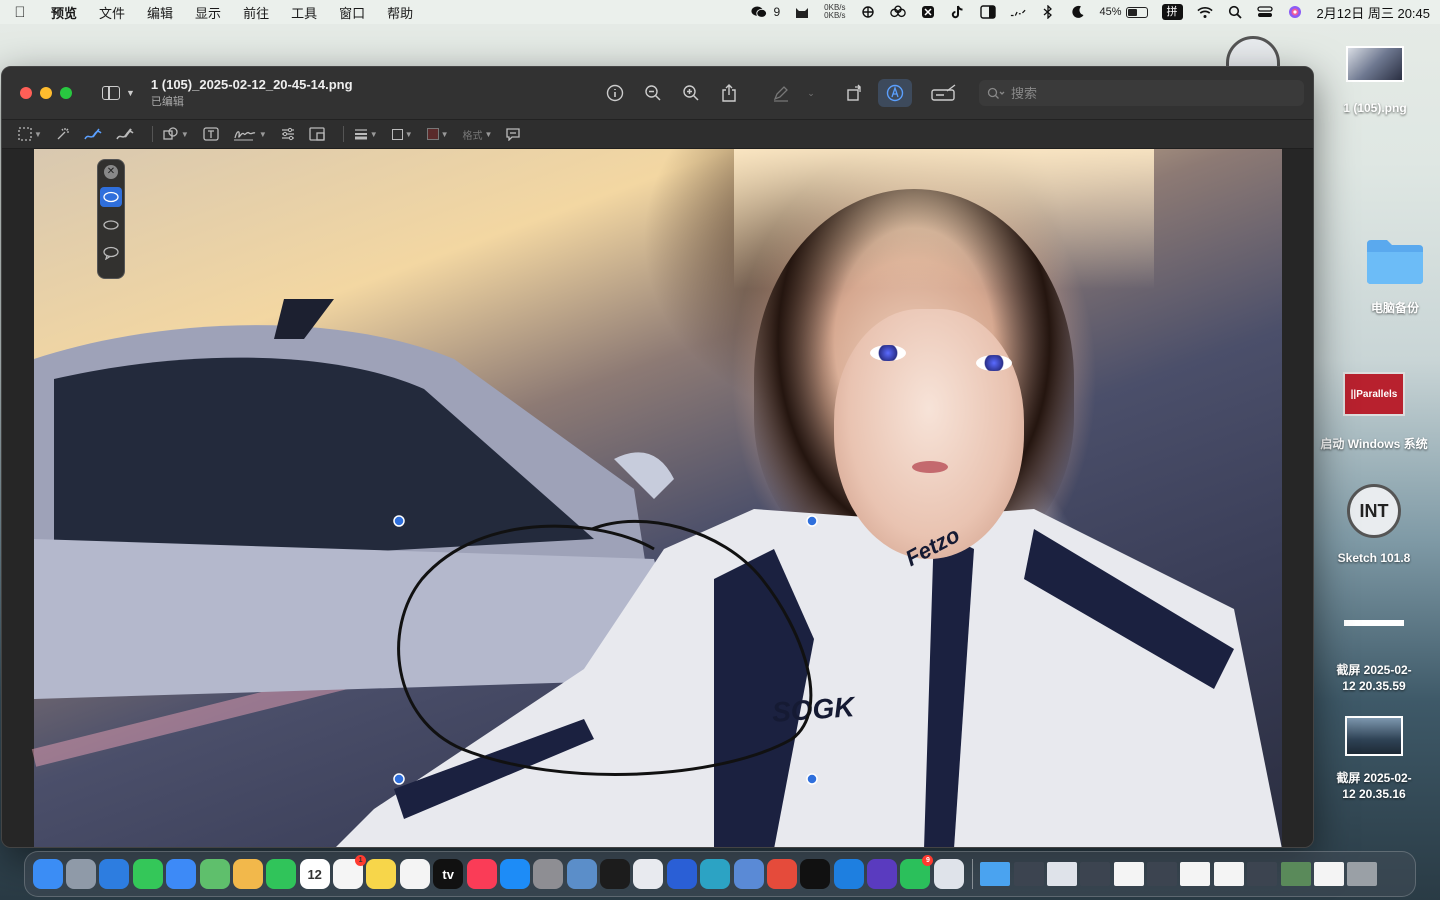 Image resolution: width=1440 pixels, height=900 pixels. Describe the element at coordinates (1373, 12) in the screenshot. I see `clock-datetime: 2月12日 周三 20:45` at that location.